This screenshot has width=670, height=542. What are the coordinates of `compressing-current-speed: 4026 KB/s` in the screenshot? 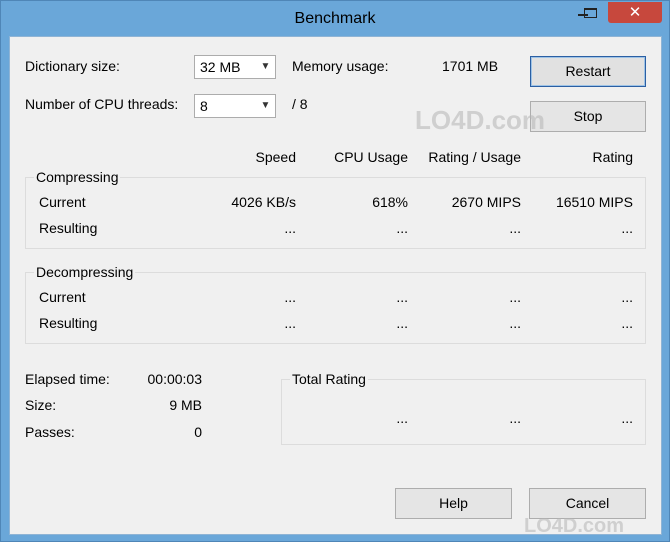 It's located at (263, 202).